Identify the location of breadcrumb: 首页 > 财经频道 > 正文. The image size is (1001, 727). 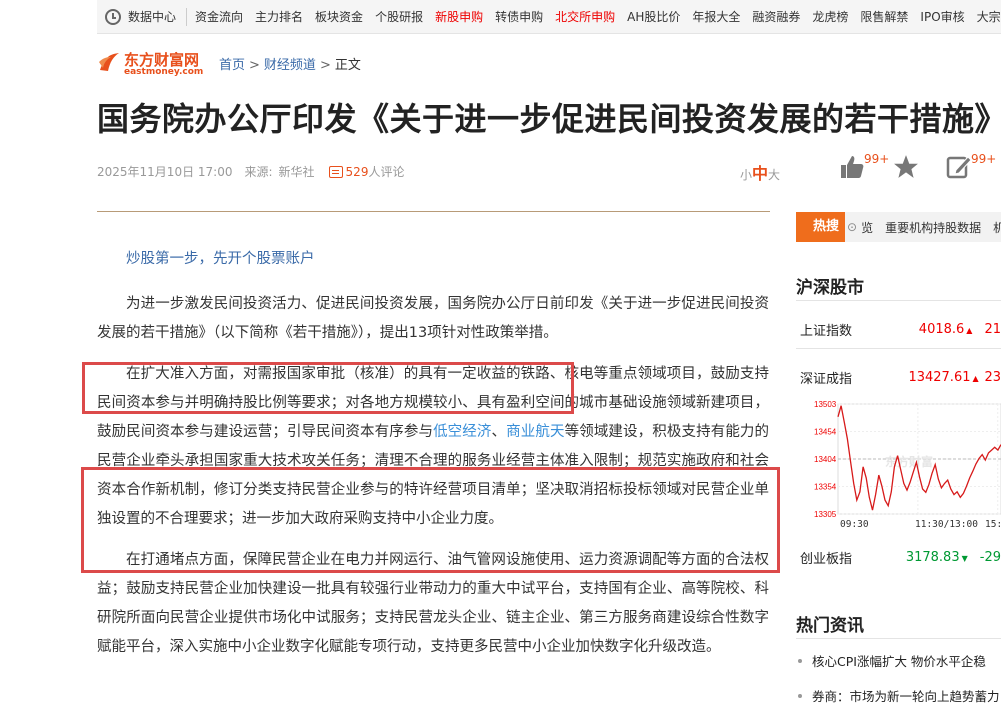
(290, 63).